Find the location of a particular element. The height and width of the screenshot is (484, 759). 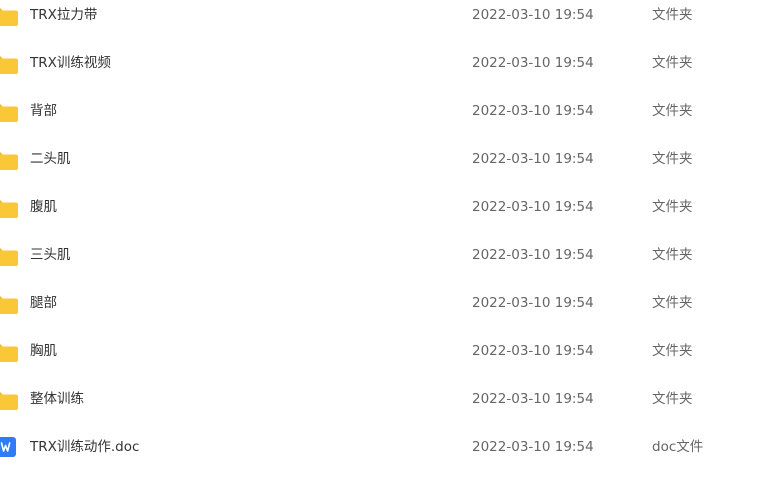

file-name: 二头肌 is located at coordinates (50, 159).